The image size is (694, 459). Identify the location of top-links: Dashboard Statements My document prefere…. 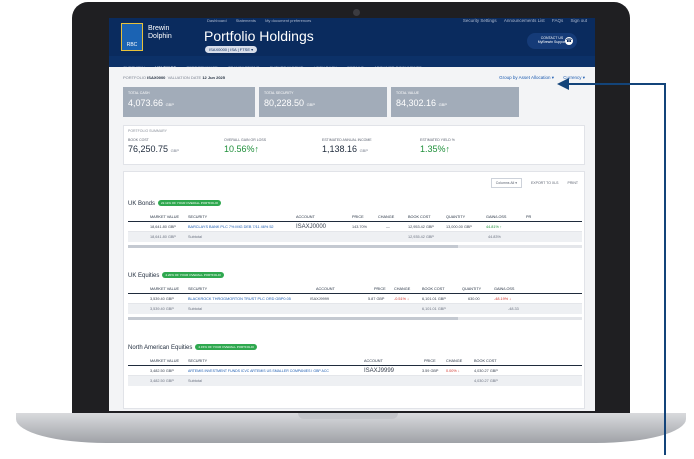
(263, 20).